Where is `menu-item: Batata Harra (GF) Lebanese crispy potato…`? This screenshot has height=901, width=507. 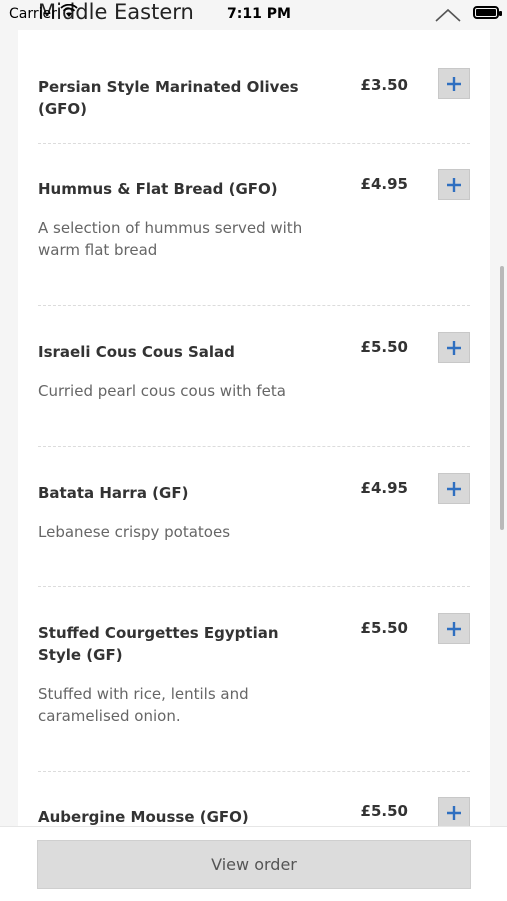
menu-item: Batata Harra (GF) Lebanese crispy potato… is located at coordinates (254, 513).